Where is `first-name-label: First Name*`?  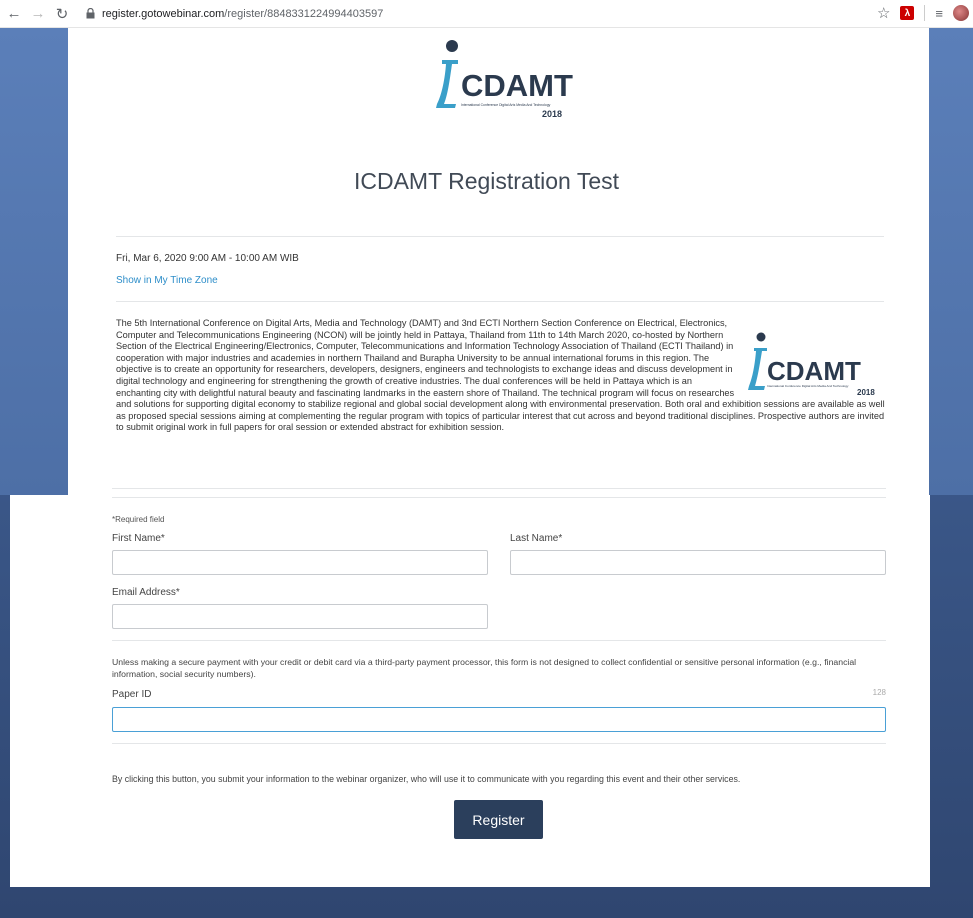 first-name-label: First Name* is located at coordinates (138, 538).